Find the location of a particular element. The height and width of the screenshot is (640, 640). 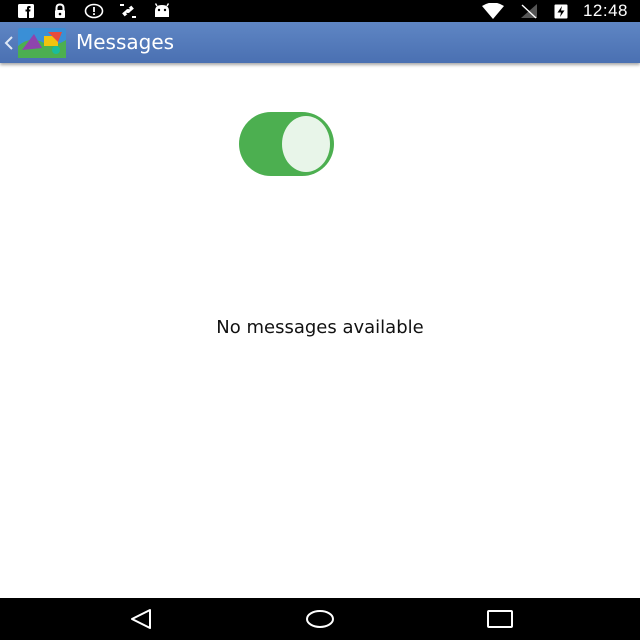

status-bar-system: 12:48 is located at coordinates (554, 10).